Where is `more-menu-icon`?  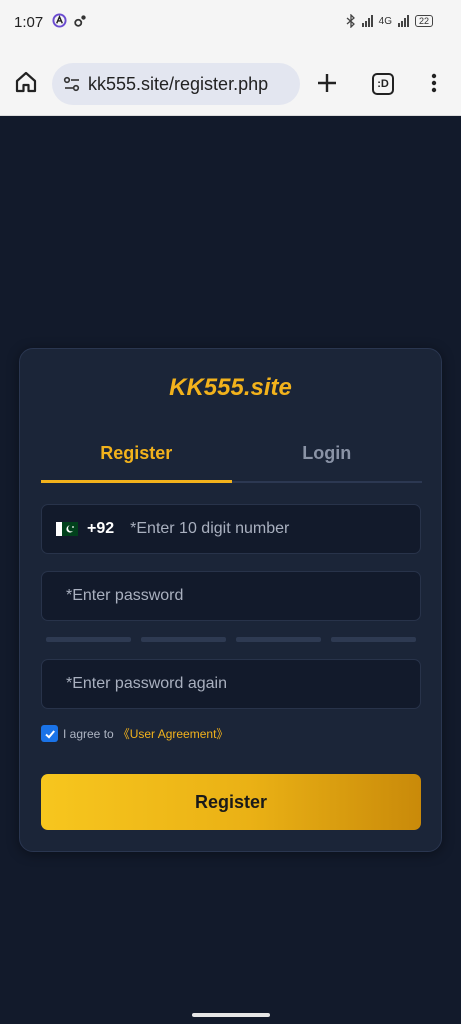
more-menu-icon is located at coordinates (434, 83).